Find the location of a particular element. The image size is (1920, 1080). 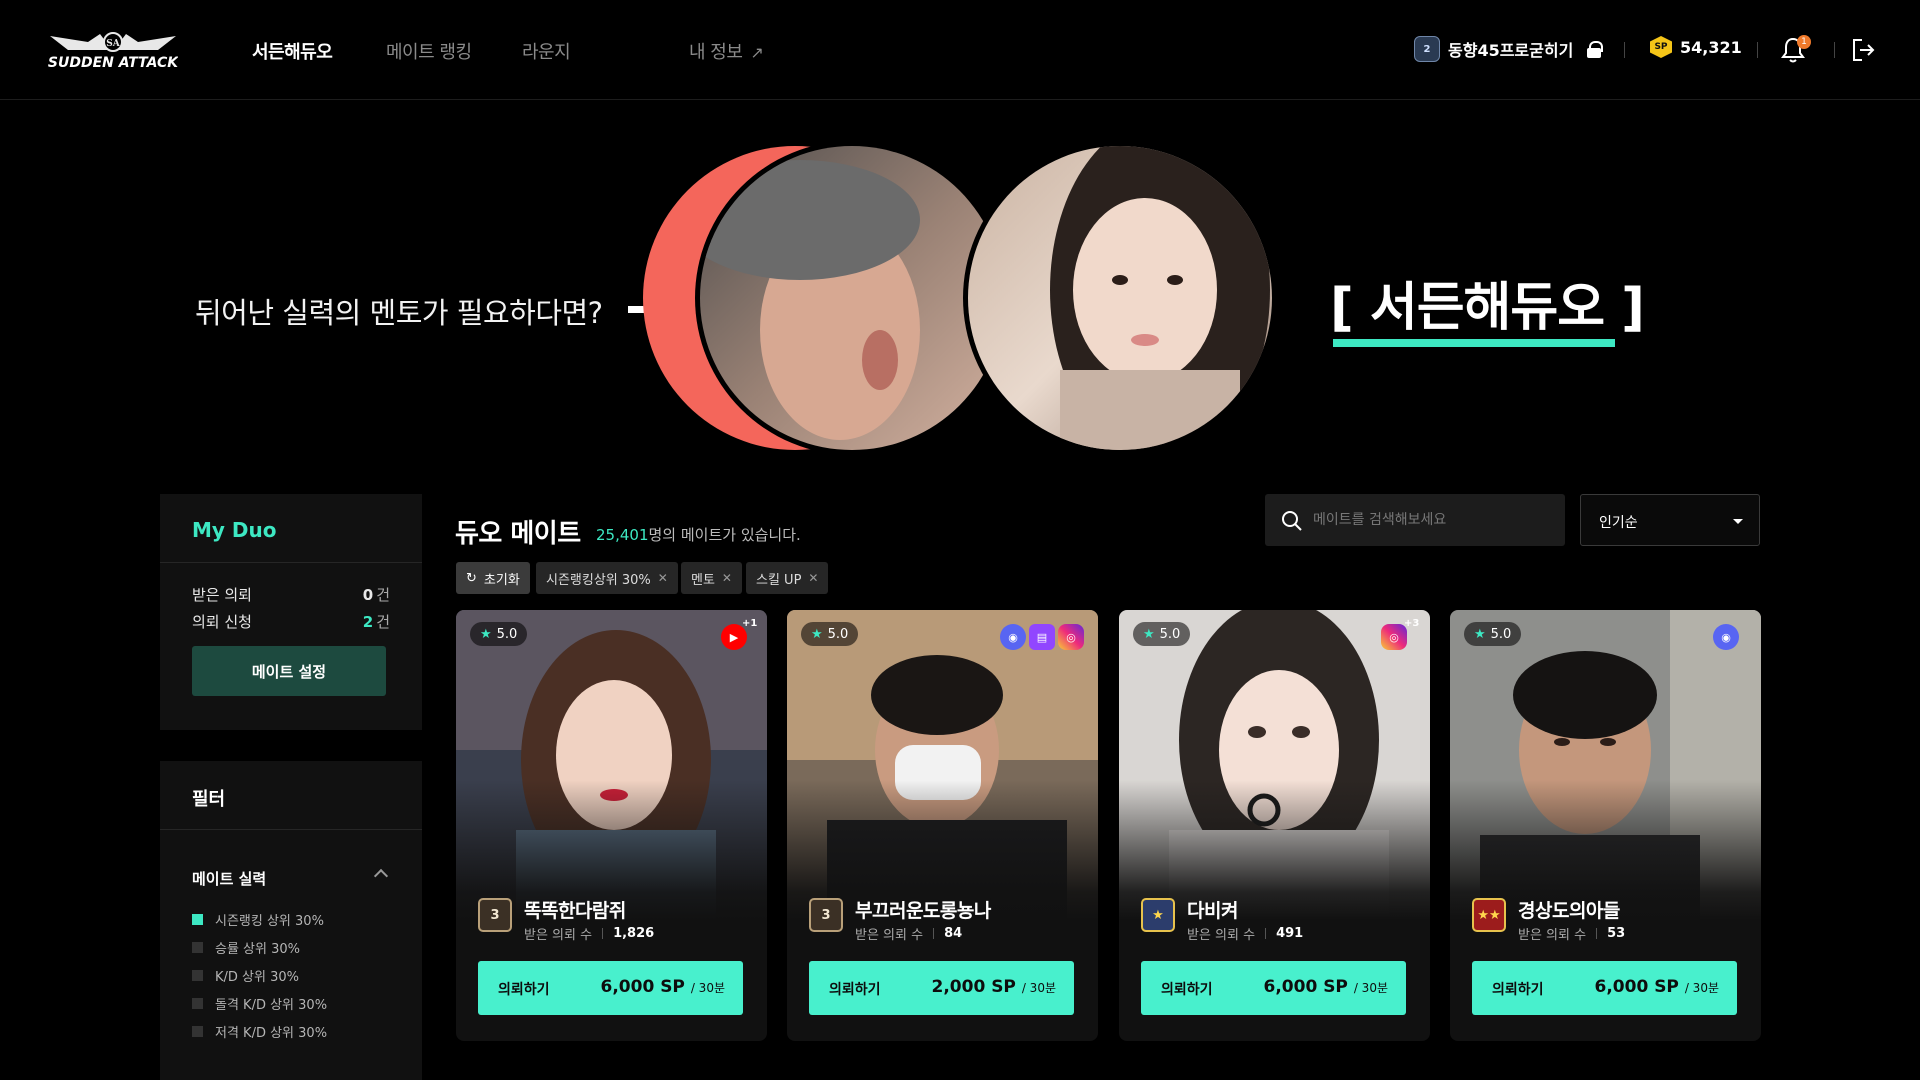

reset-filters-chip: ↻ 초기화 is located at coordinates (493, 578).